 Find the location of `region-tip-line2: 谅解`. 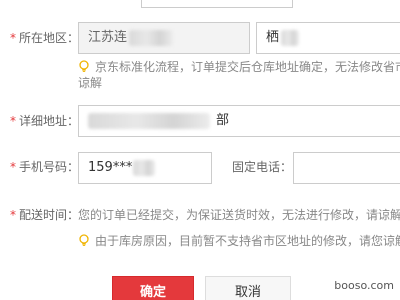

region-tip-line2: 谅解 is located at coordinates (90, 83).